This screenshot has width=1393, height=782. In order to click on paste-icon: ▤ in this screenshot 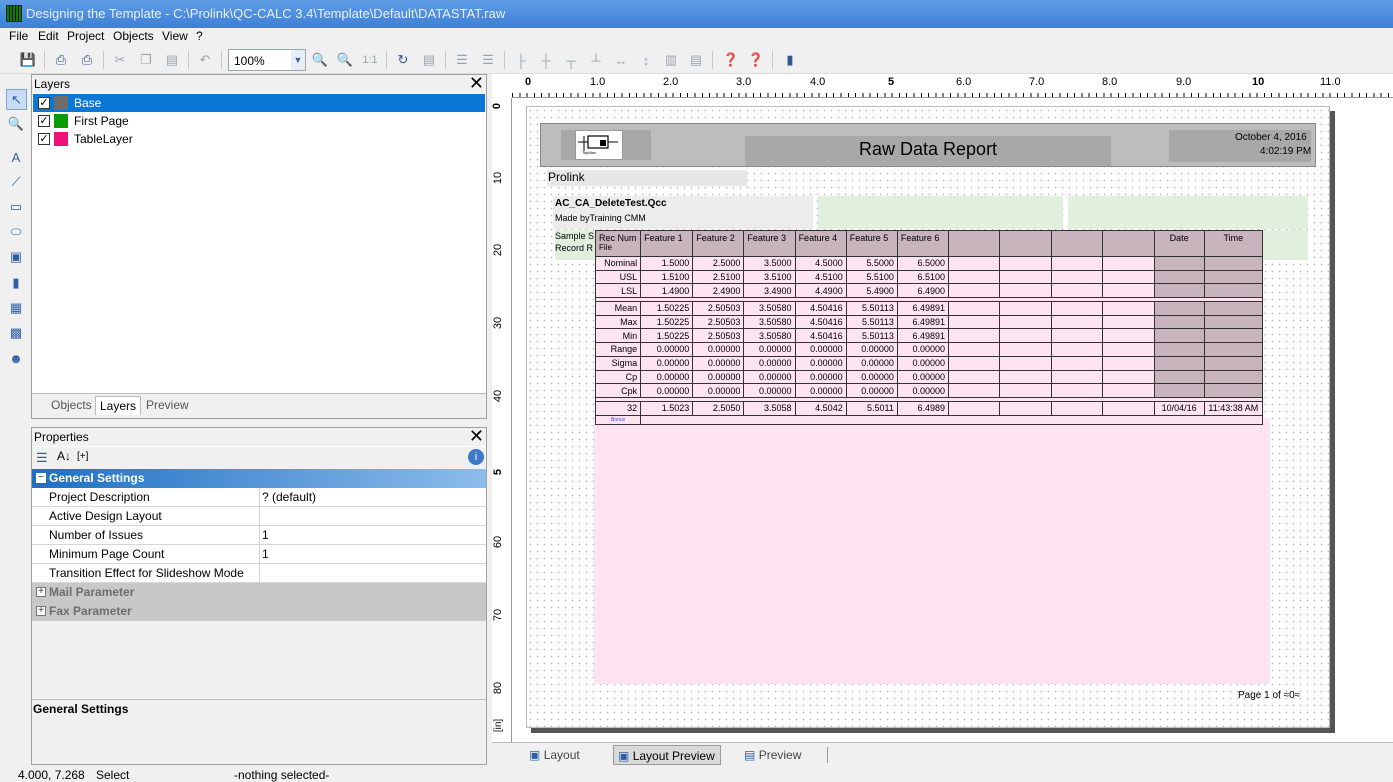, I will do `click(172, 60)`.